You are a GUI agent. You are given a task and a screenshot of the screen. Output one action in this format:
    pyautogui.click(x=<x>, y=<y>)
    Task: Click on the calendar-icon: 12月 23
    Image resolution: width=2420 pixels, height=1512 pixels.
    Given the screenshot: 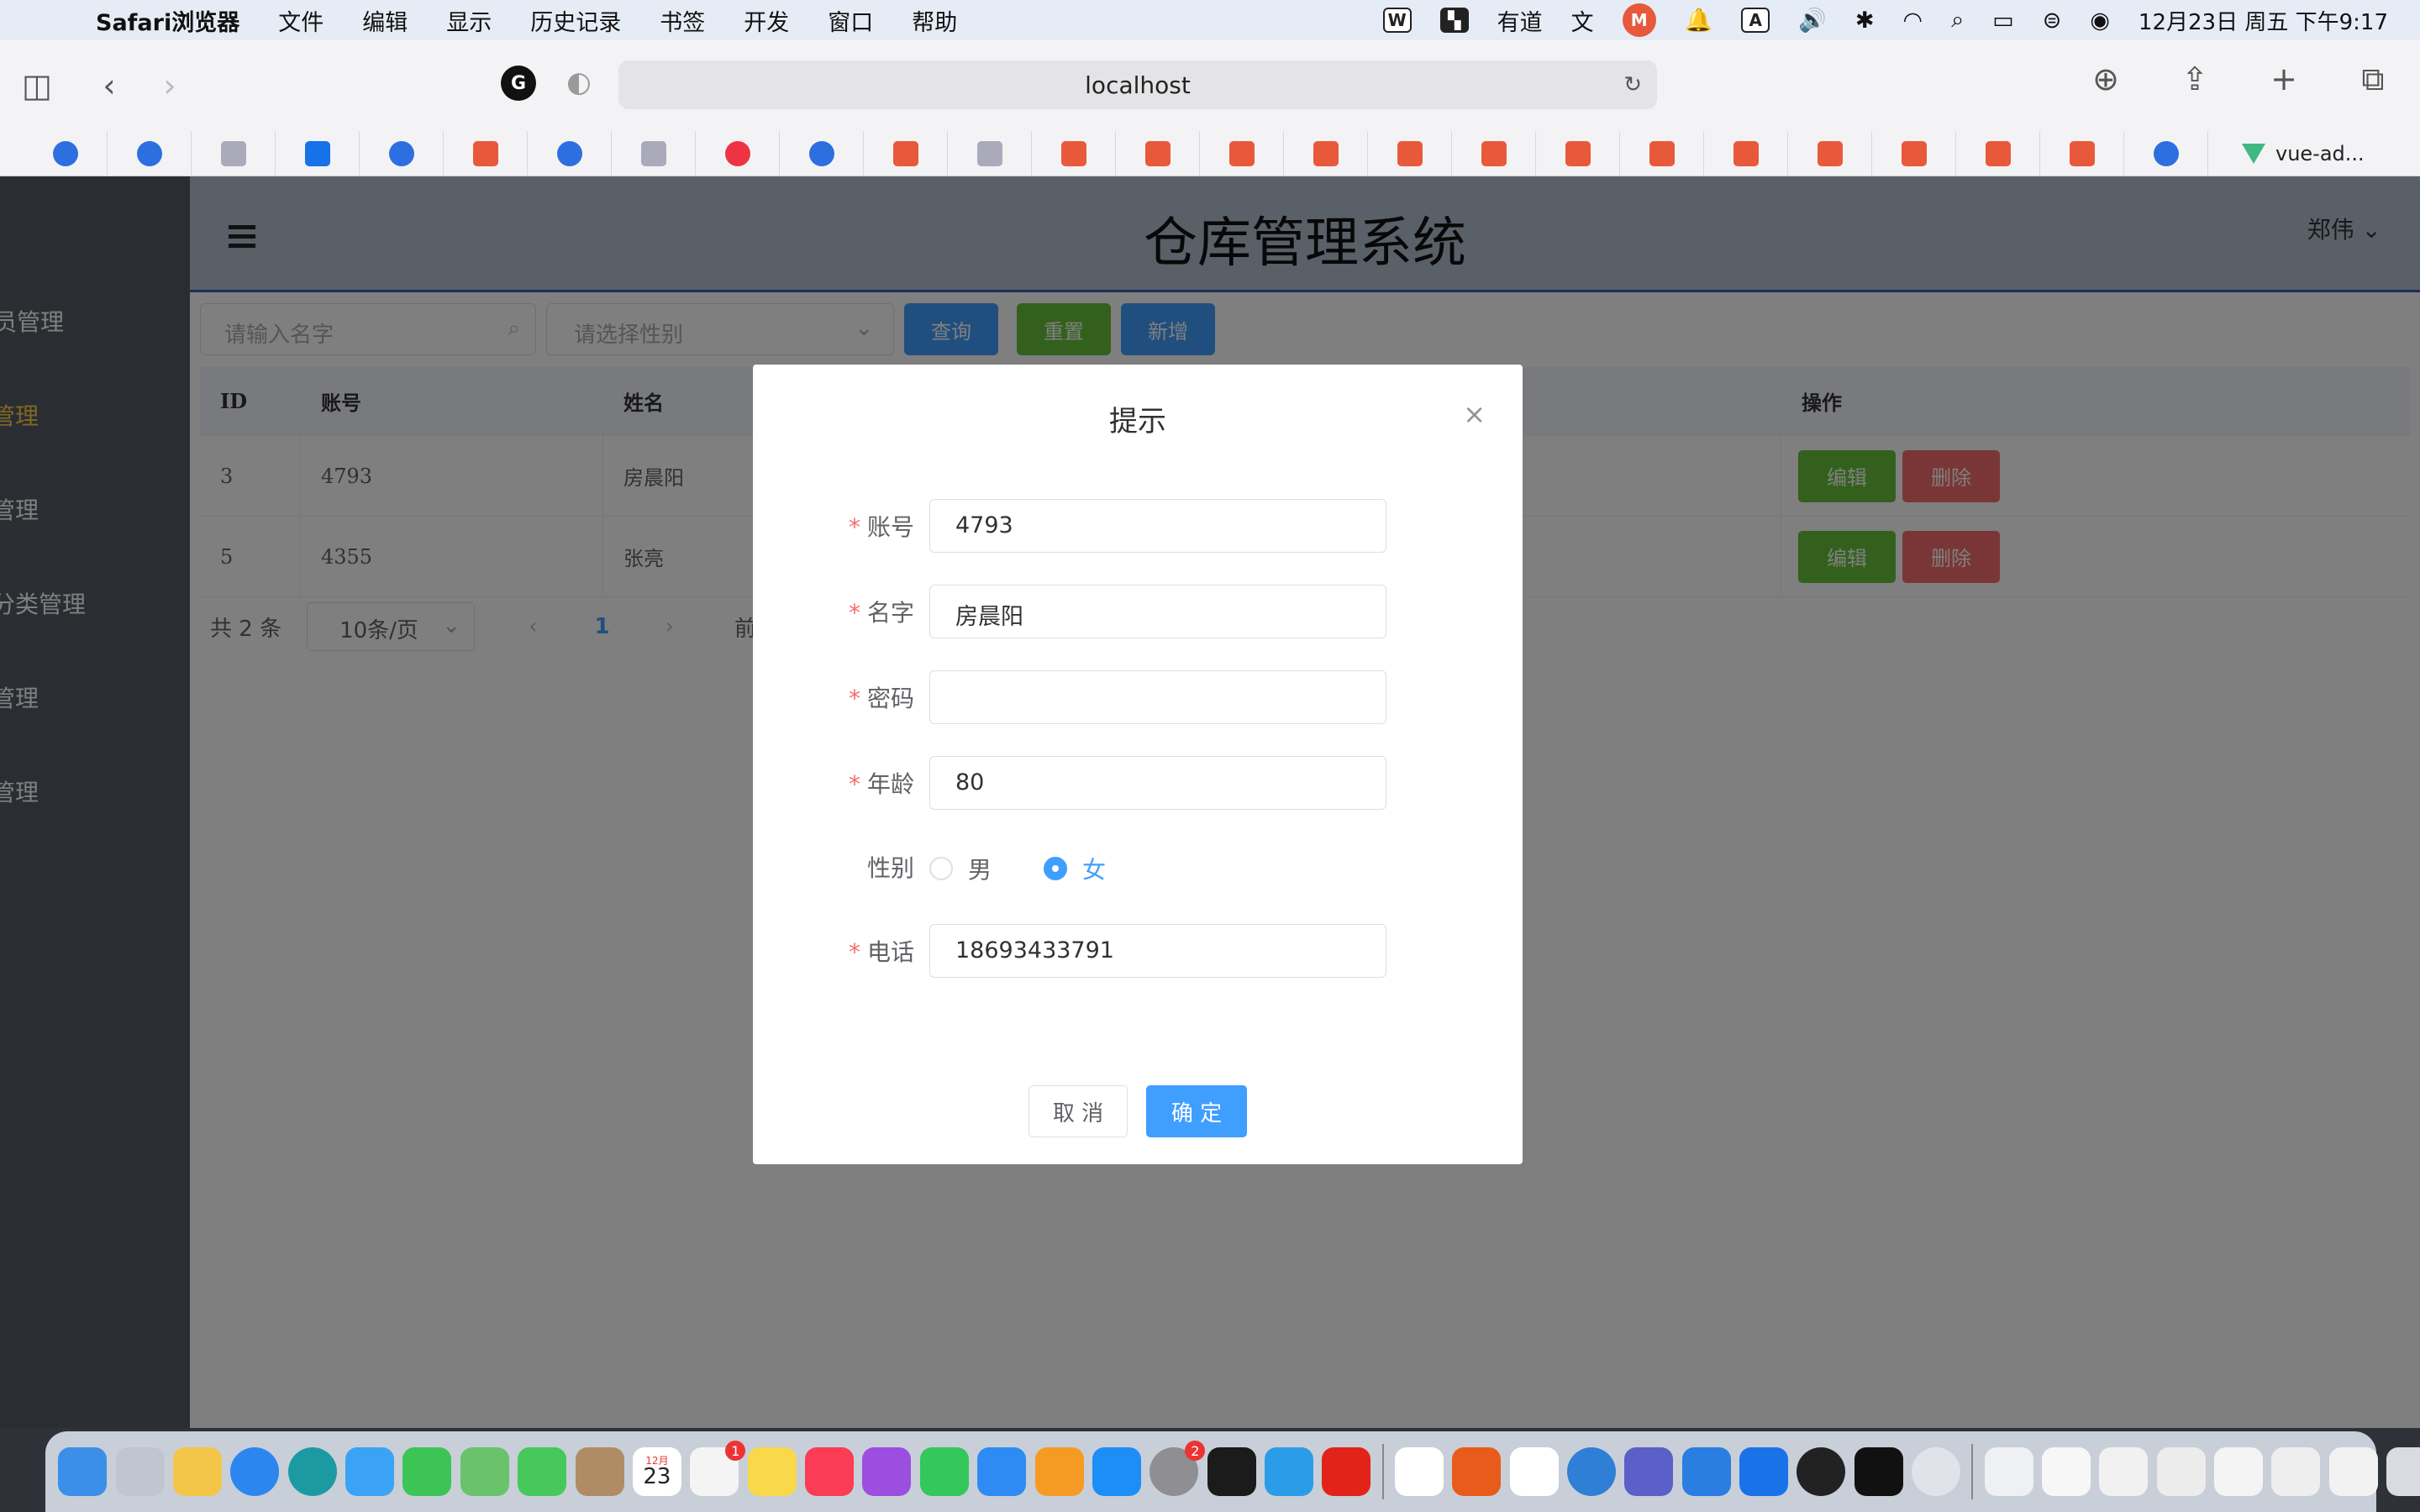 What is the action you would take?
    pyautogui.click(x=657, y=1471)
    